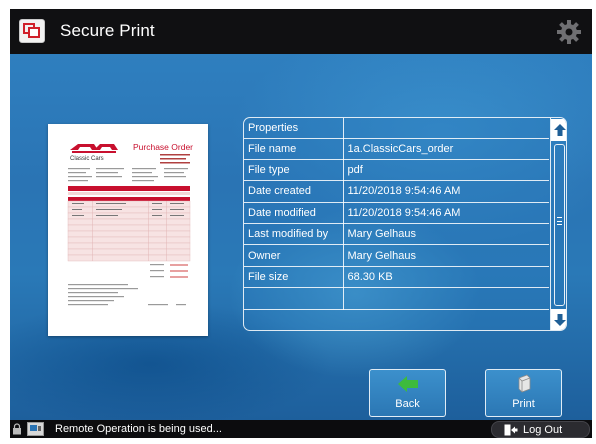  Describe the element at coordinates (87, 159) in the screenshot. I see `brand-name: Classic Cars` at that location.